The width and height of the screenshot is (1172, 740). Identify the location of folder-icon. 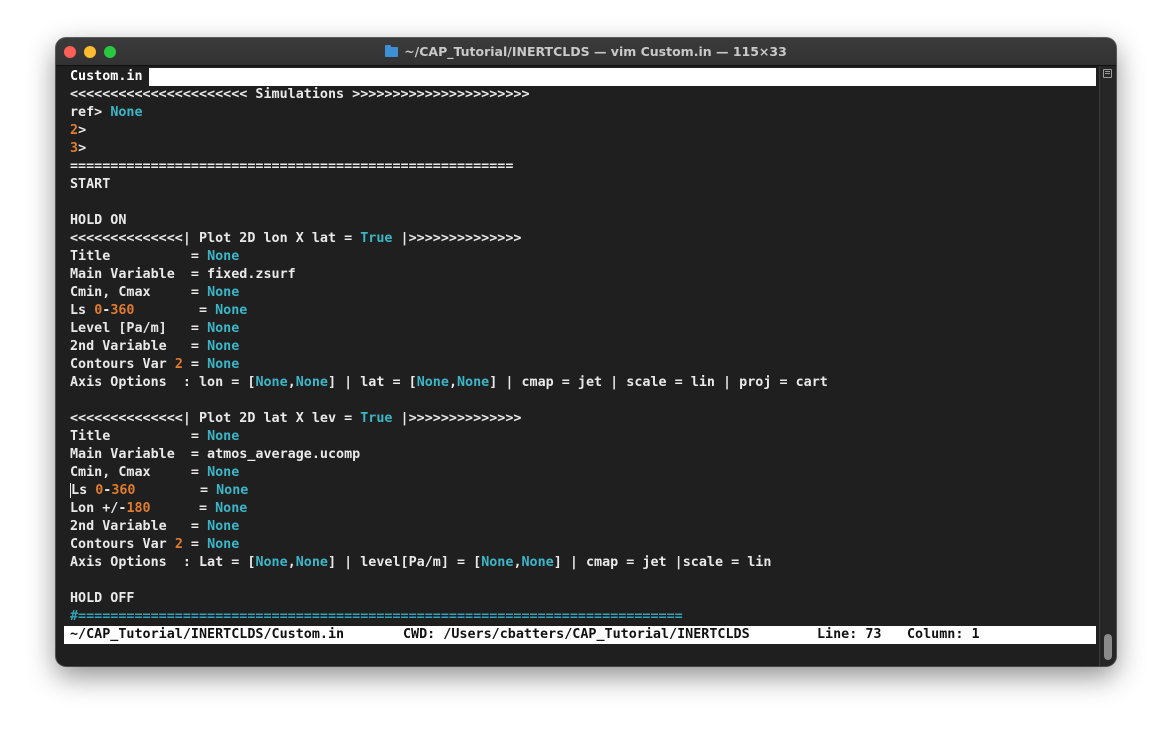
(392, 50).